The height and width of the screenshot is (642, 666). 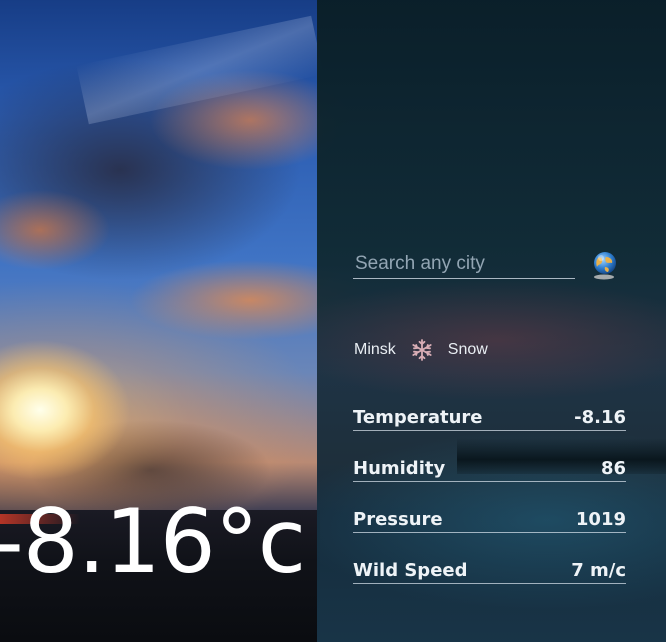 What do you see at coordinates (598, 570) in the screenshot?
I see `stat-value: 7 m/c` at bounding box center [598, 570].